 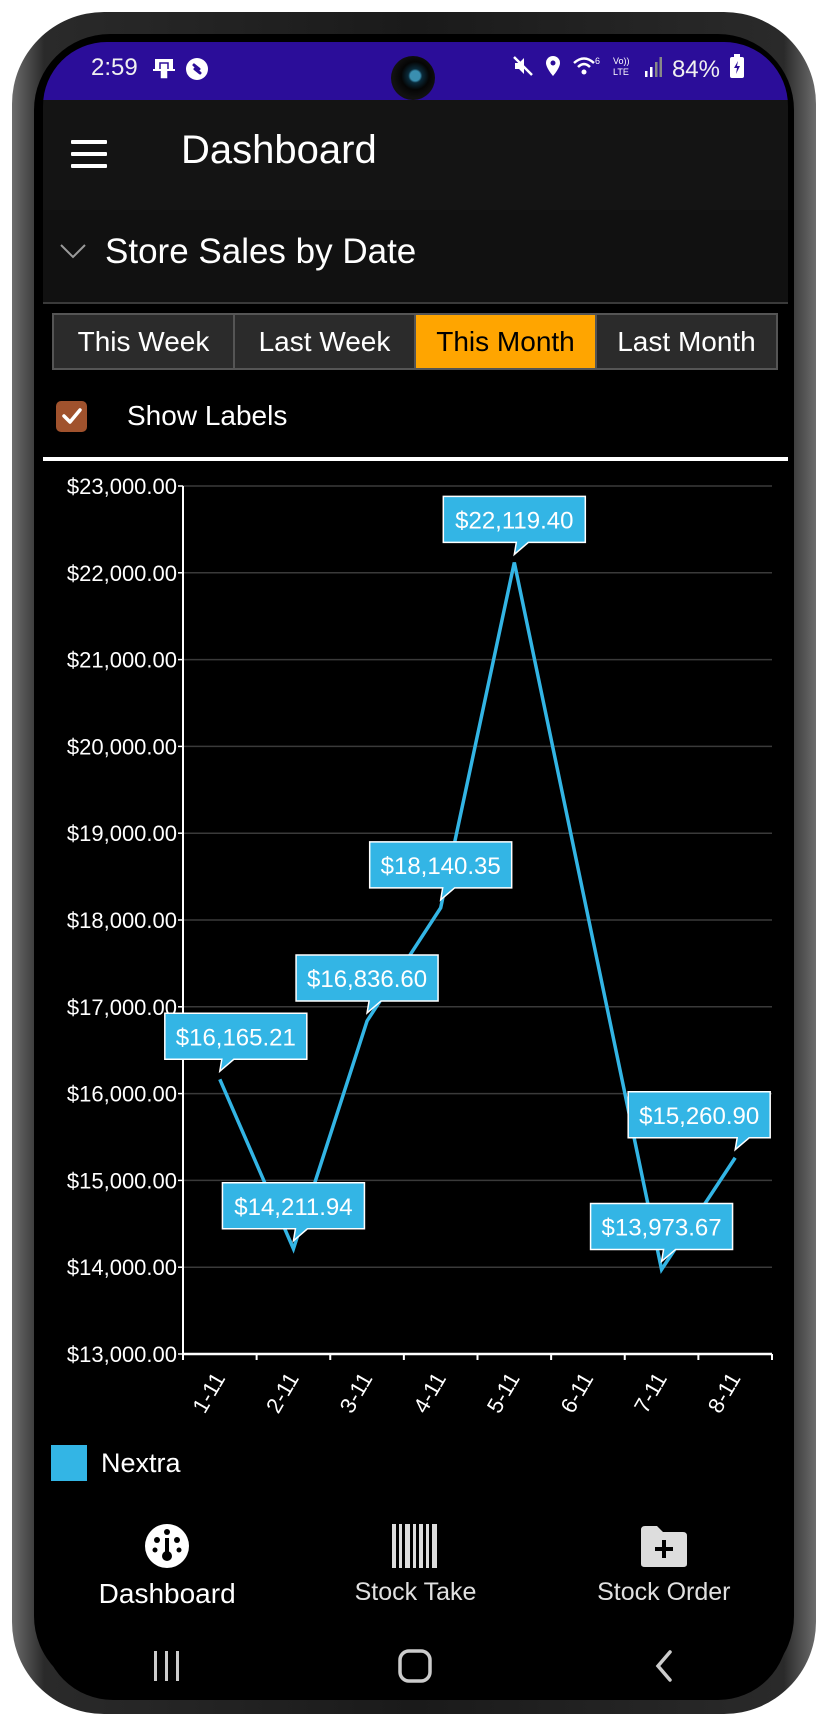 I want to click on app-bar: Dashboard, so click(x=415, y=155).